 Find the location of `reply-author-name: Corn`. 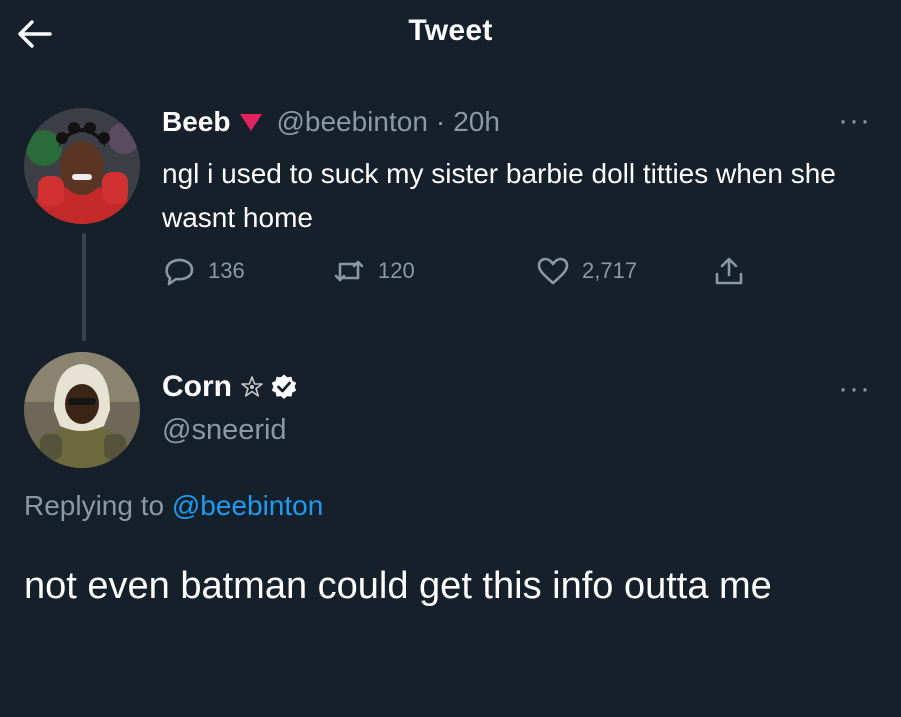

reply-author-name: Corn is located at coordinates (197, 387).